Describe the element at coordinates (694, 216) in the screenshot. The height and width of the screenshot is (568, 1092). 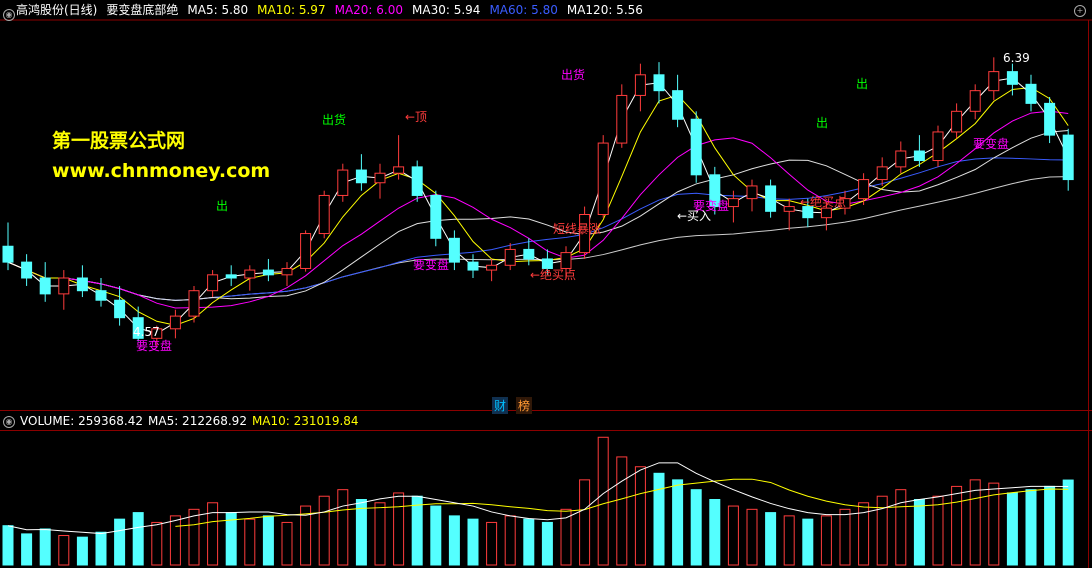
I see `signal-mairu: ←买入` at that location.